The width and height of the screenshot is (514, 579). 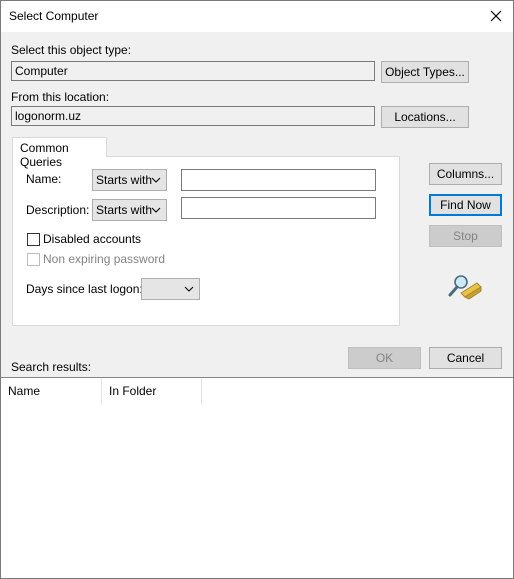 I want to click on location-field: logonorm.uz, so click(x=193, y=116).